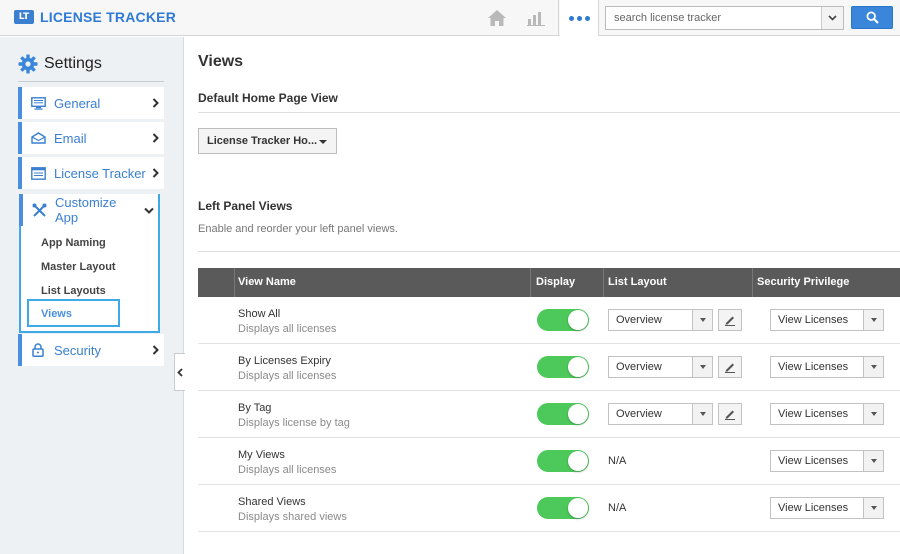 This screenshot has height=554, width=900. I want to click on more-dots-button, so click(579, 18).